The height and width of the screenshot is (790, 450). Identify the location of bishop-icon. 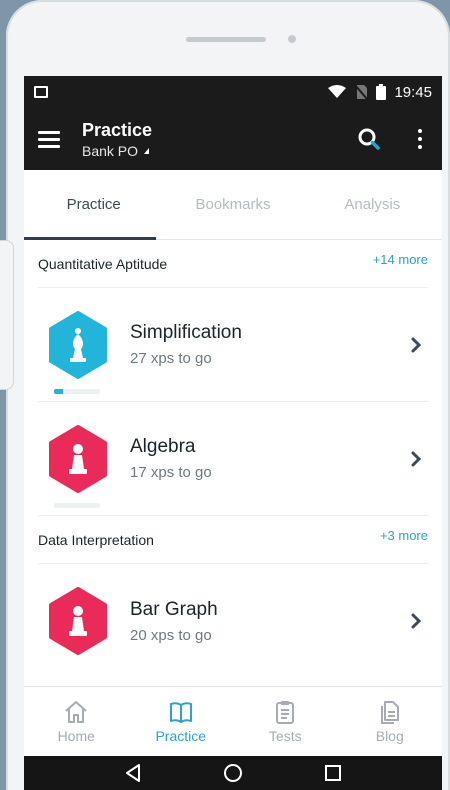
(78, 344).